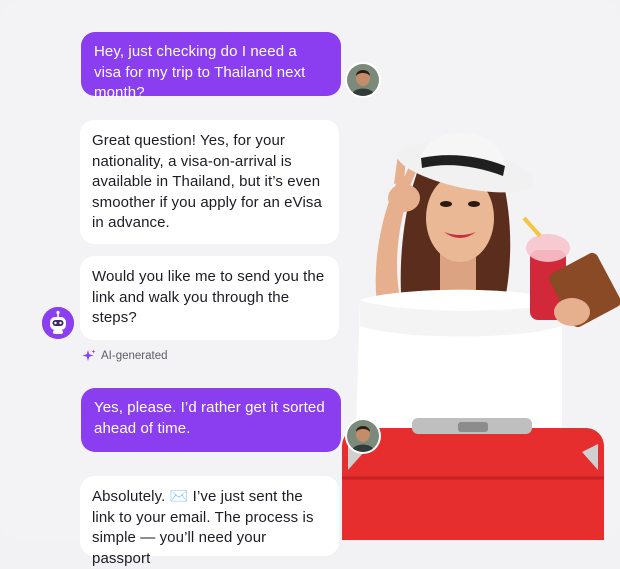  I want to click on bot-avatar, so click(58, 323).